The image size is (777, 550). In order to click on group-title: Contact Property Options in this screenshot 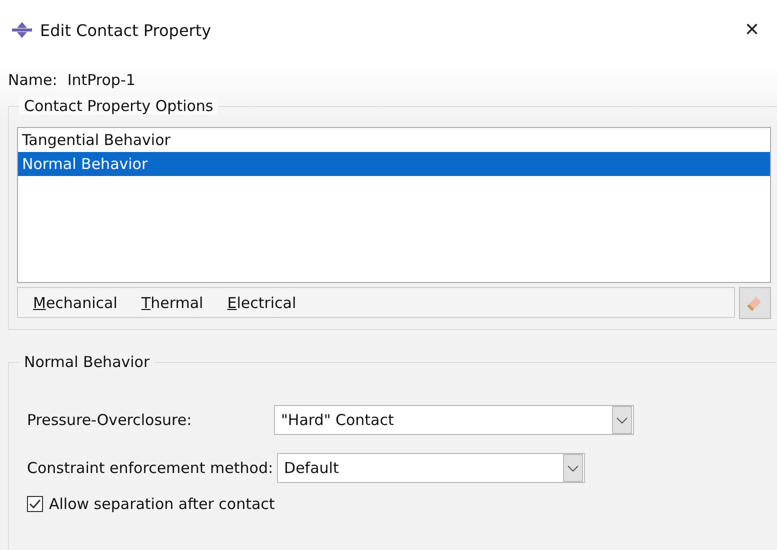, I will do `click(118, 106)`.